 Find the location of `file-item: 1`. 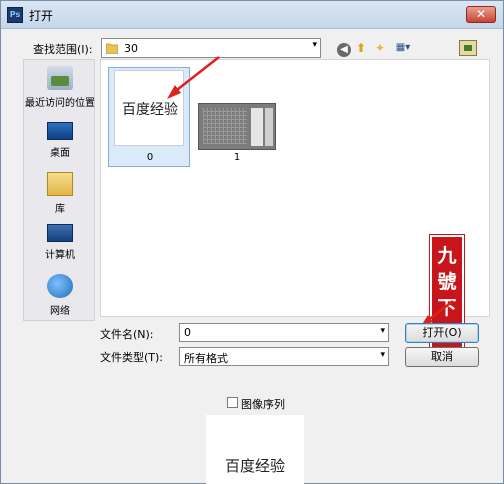

file-item: 1 is located at coordinates (237, 135).